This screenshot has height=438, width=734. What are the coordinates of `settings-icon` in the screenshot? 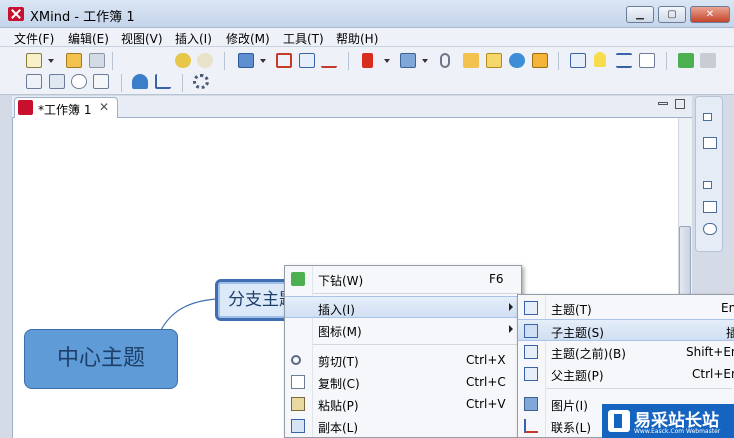 It's located at (201, 81).